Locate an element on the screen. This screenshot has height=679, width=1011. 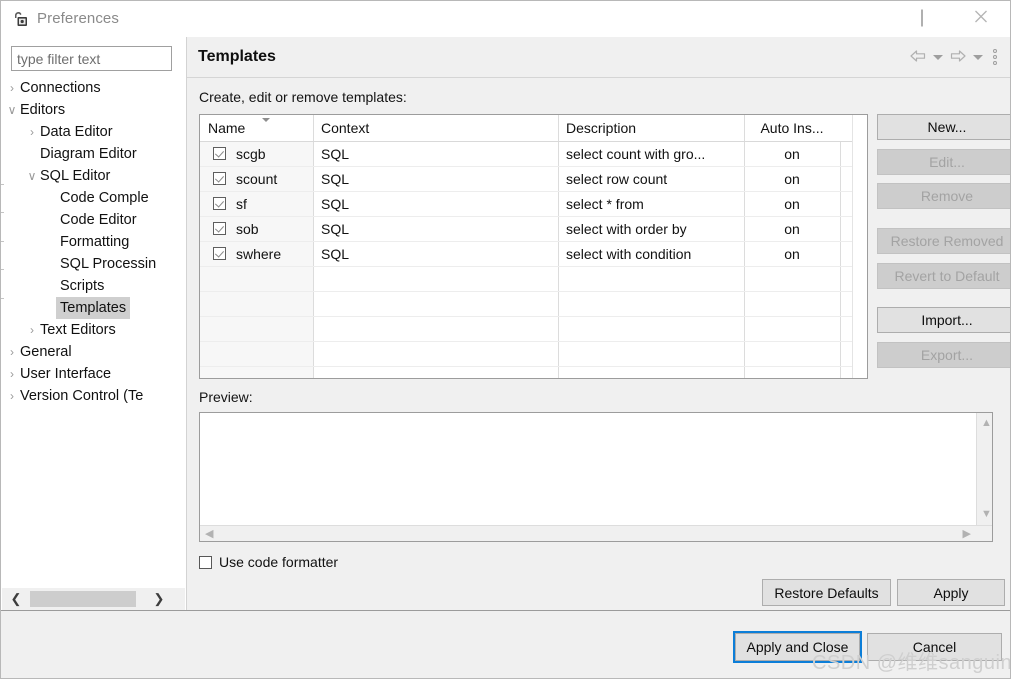
maximize-icon is located at coordinates (922, 18).